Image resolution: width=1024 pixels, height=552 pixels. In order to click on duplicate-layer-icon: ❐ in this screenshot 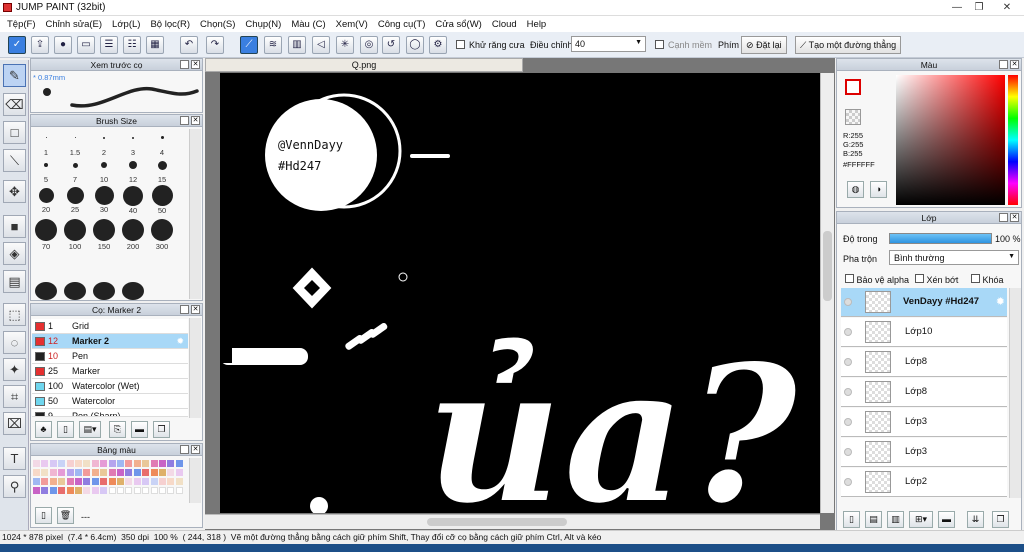, I will do `click(1000, 519)`.